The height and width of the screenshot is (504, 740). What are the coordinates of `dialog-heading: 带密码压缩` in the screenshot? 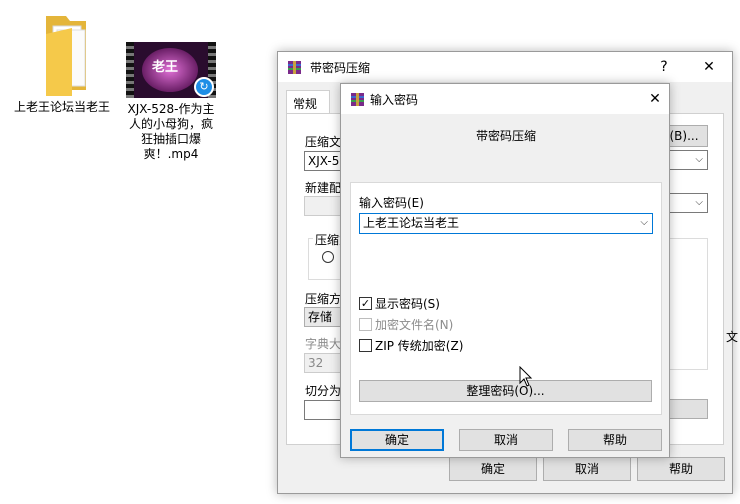 It's located at (506, 136).